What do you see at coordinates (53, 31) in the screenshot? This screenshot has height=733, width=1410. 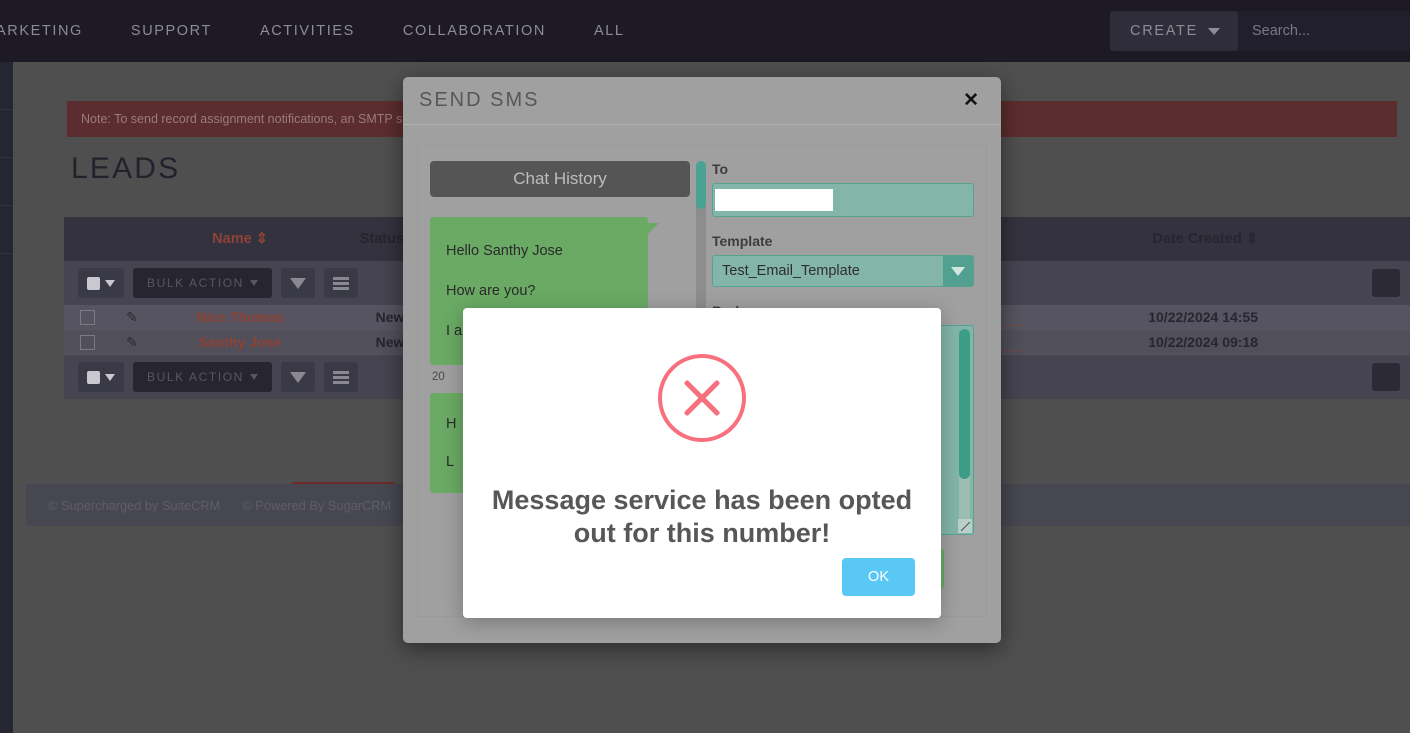 I see `nav-item-marketing: ARKETING` at bounding box center [53, 31].